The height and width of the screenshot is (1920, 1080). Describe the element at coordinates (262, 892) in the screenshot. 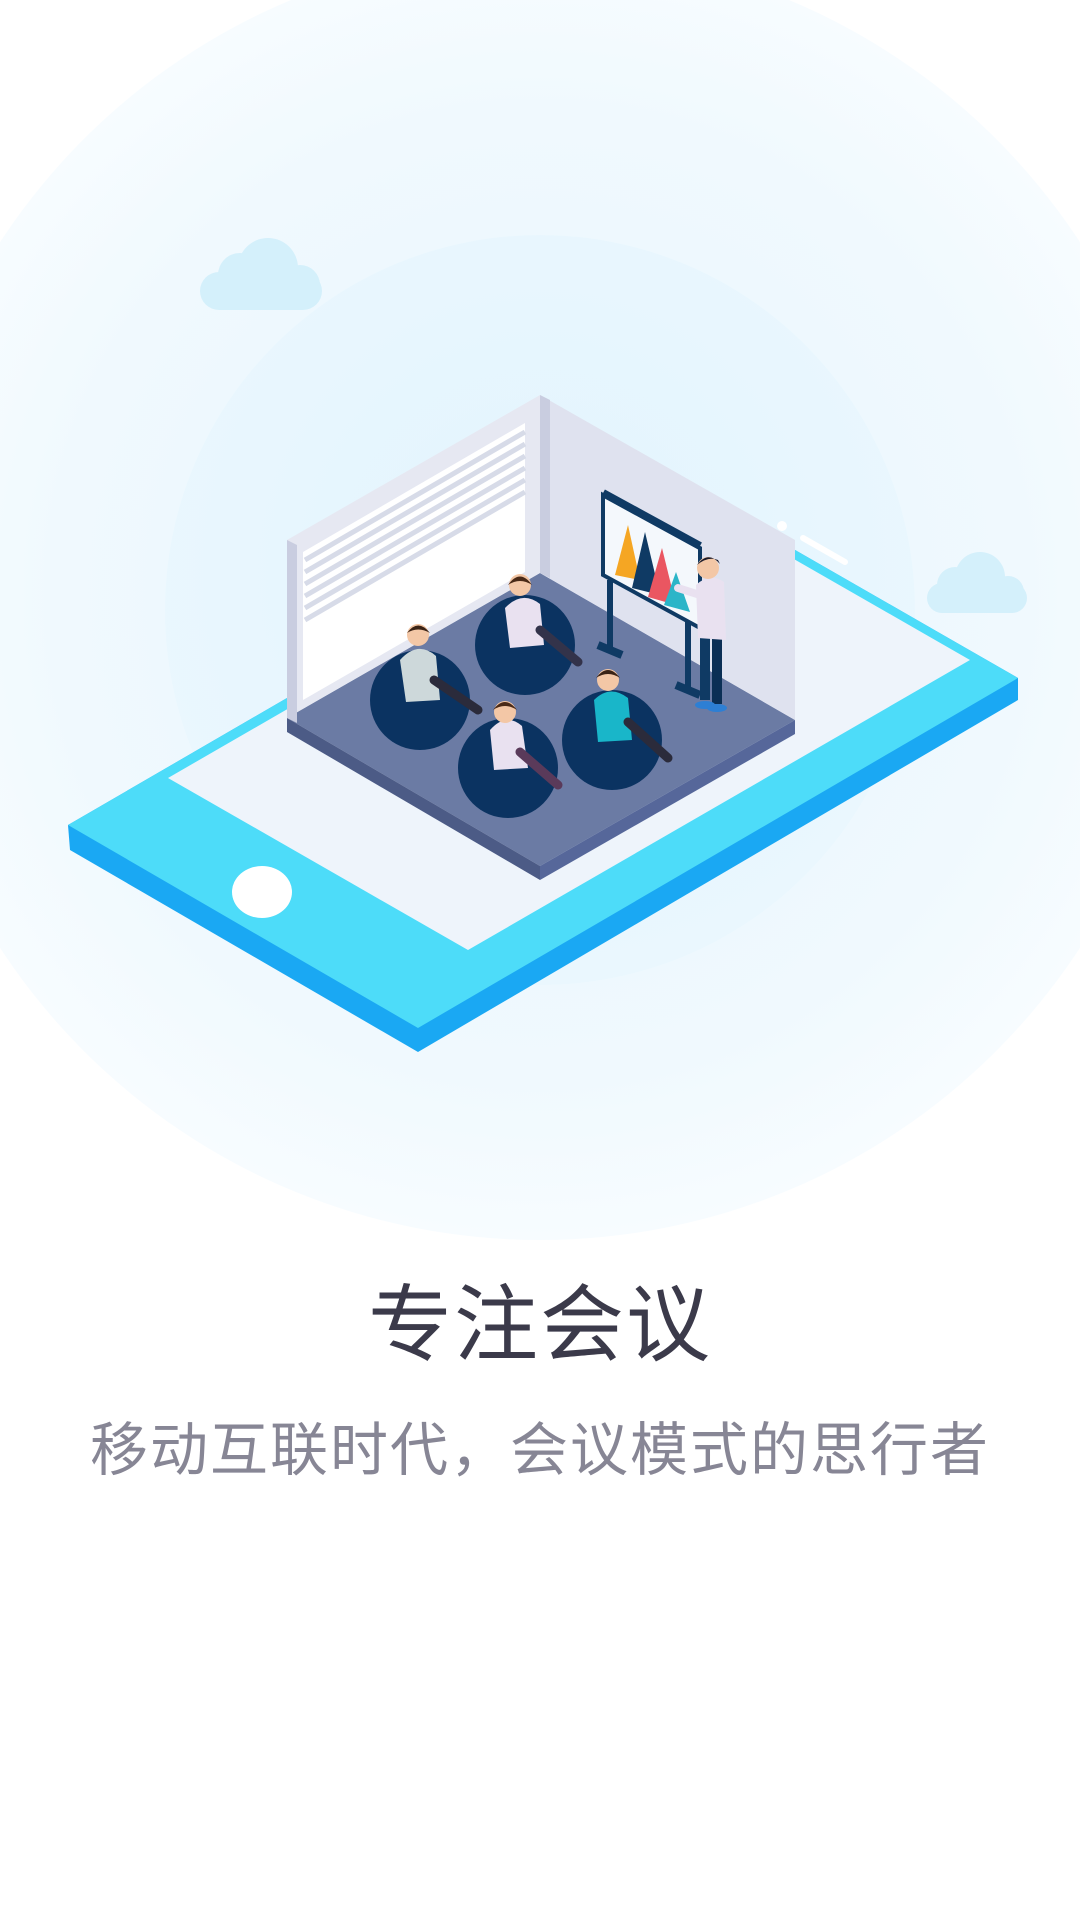

I see `home-button-icon` at that location.